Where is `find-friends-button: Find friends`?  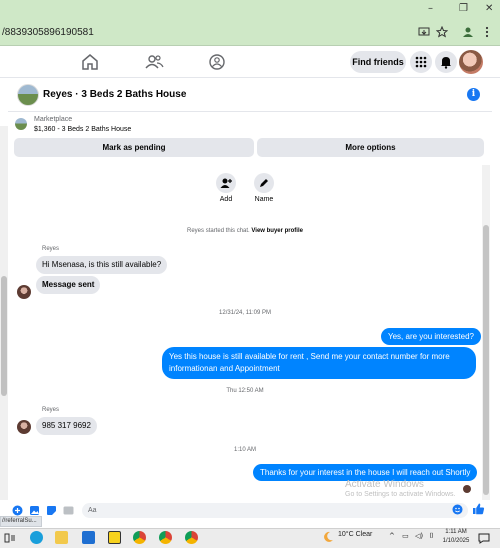
find-friends-button: Find friends is located at coordinates (378, 62).